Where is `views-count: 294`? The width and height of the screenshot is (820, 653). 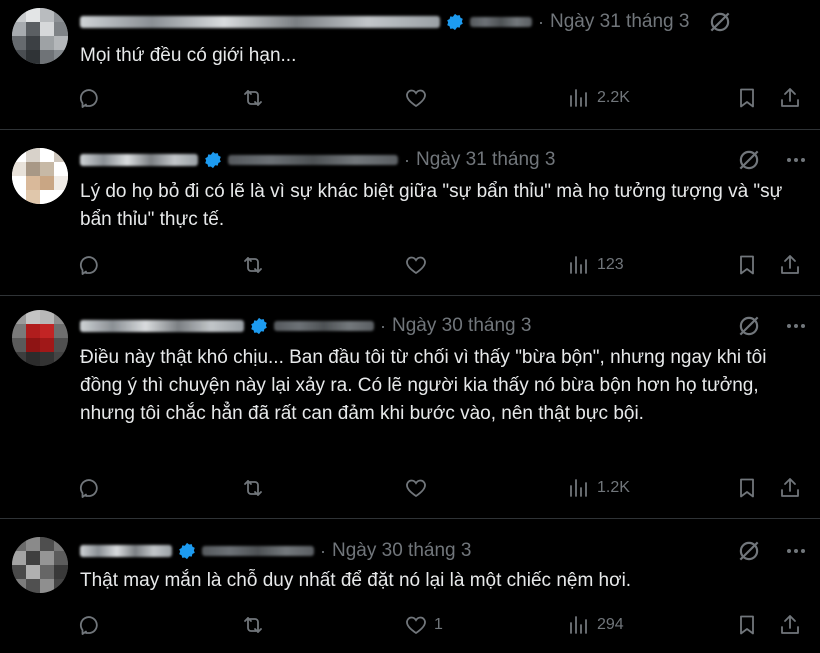
views-count: 294 is located at coordinates (610, 624).